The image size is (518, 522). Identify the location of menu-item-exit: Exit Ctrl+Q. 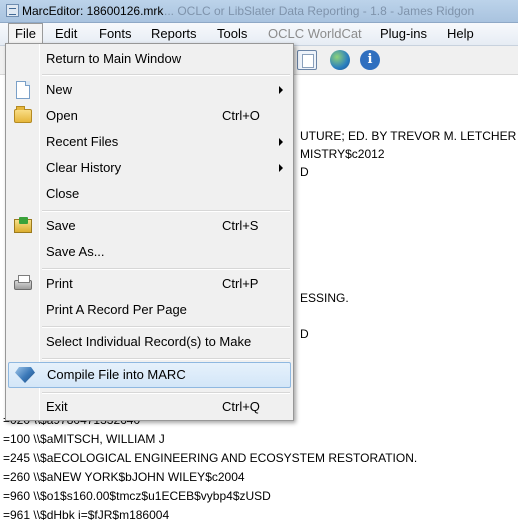
(149, 407).